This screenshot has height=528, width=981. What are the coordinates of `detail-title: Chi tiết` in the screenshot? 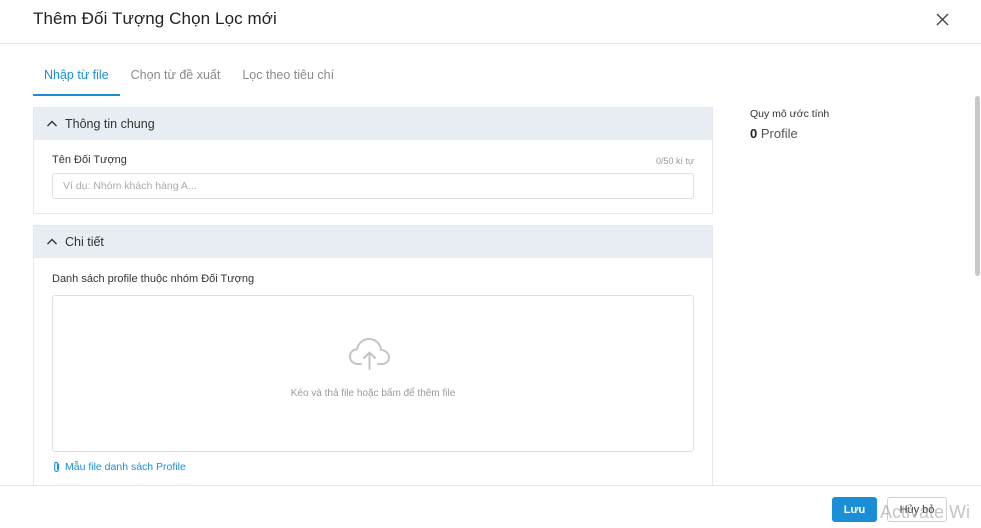 It's located at (84, 242).